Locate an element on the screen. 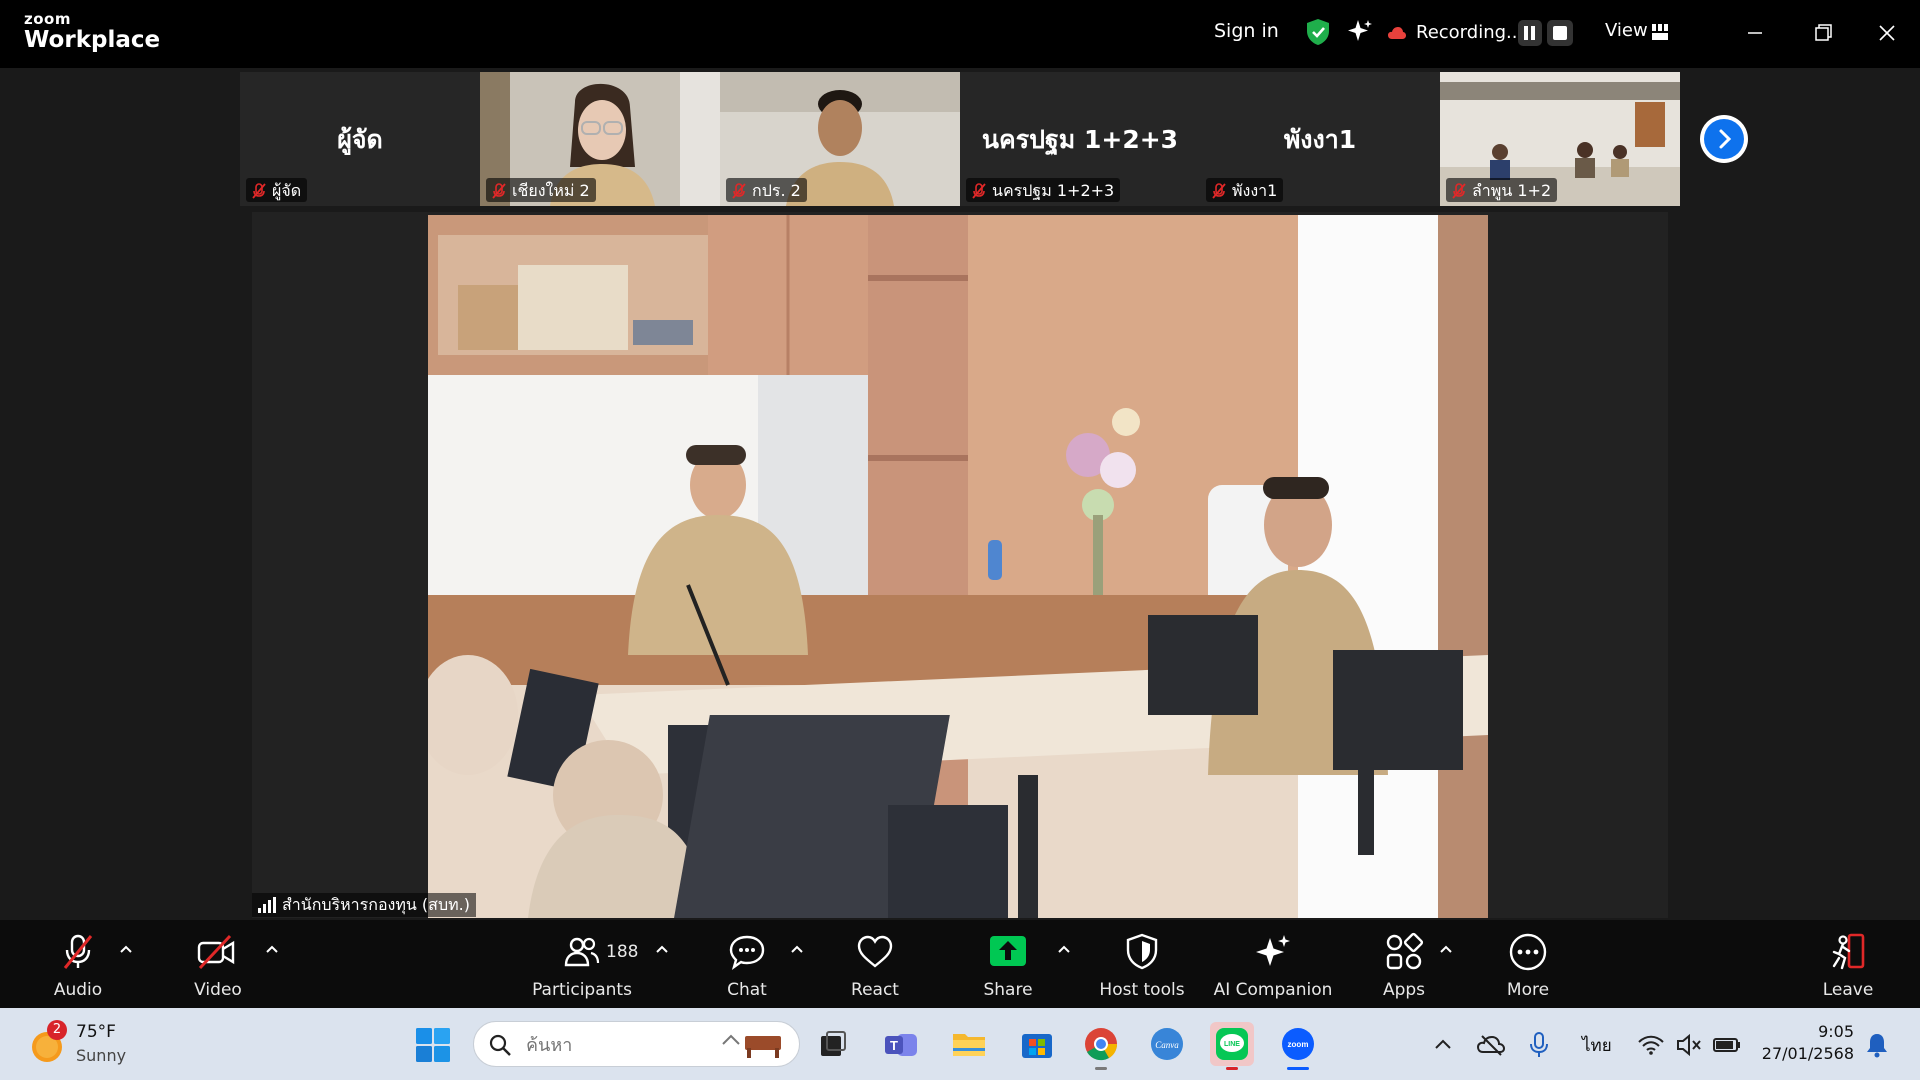 This screenshot has width=1920, height=1080. teams-icon: T is located at coordinates (901, 1045).